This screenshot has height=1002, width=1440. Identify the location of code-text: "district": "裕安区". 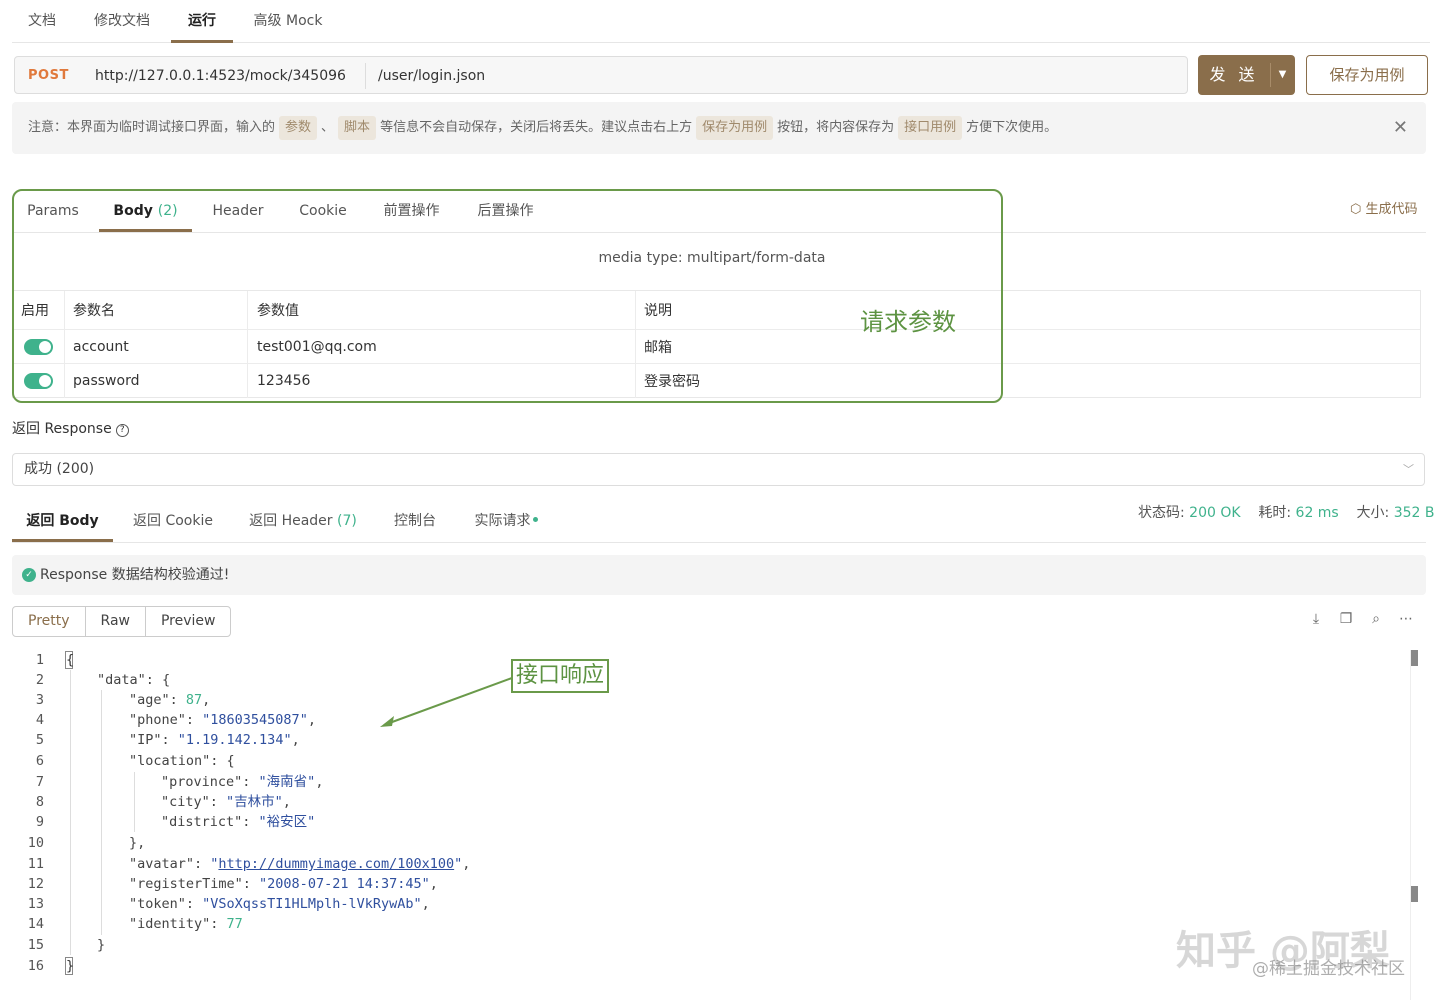
(238, 822).